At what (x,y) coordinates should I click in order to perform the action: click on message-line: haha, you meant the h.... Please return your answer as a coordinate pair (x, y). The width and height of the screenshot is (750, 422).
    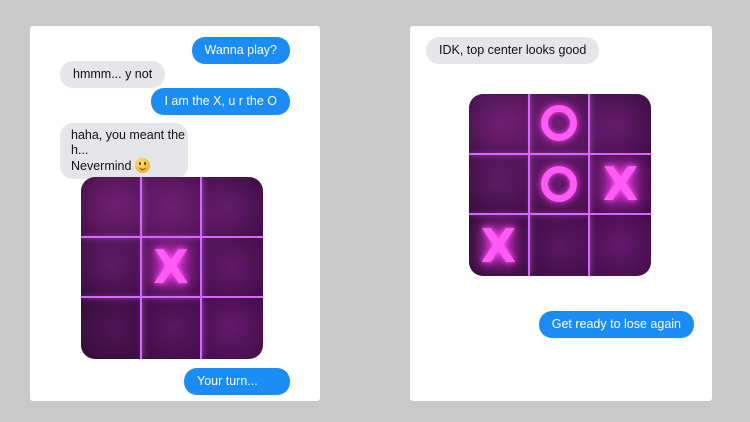
    Looking at the image, I should click on (128, 142).